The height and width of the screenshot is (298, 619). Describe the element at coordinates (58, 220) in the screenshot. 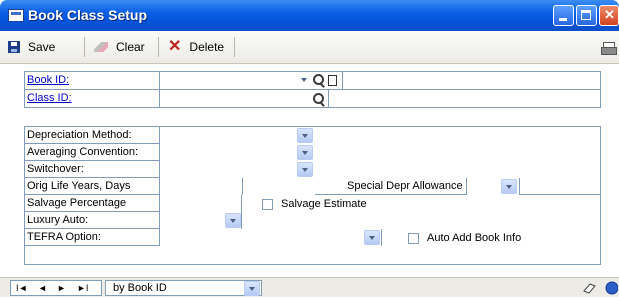

I see `luxury-auto-label: Luxury Auto:` at that location.